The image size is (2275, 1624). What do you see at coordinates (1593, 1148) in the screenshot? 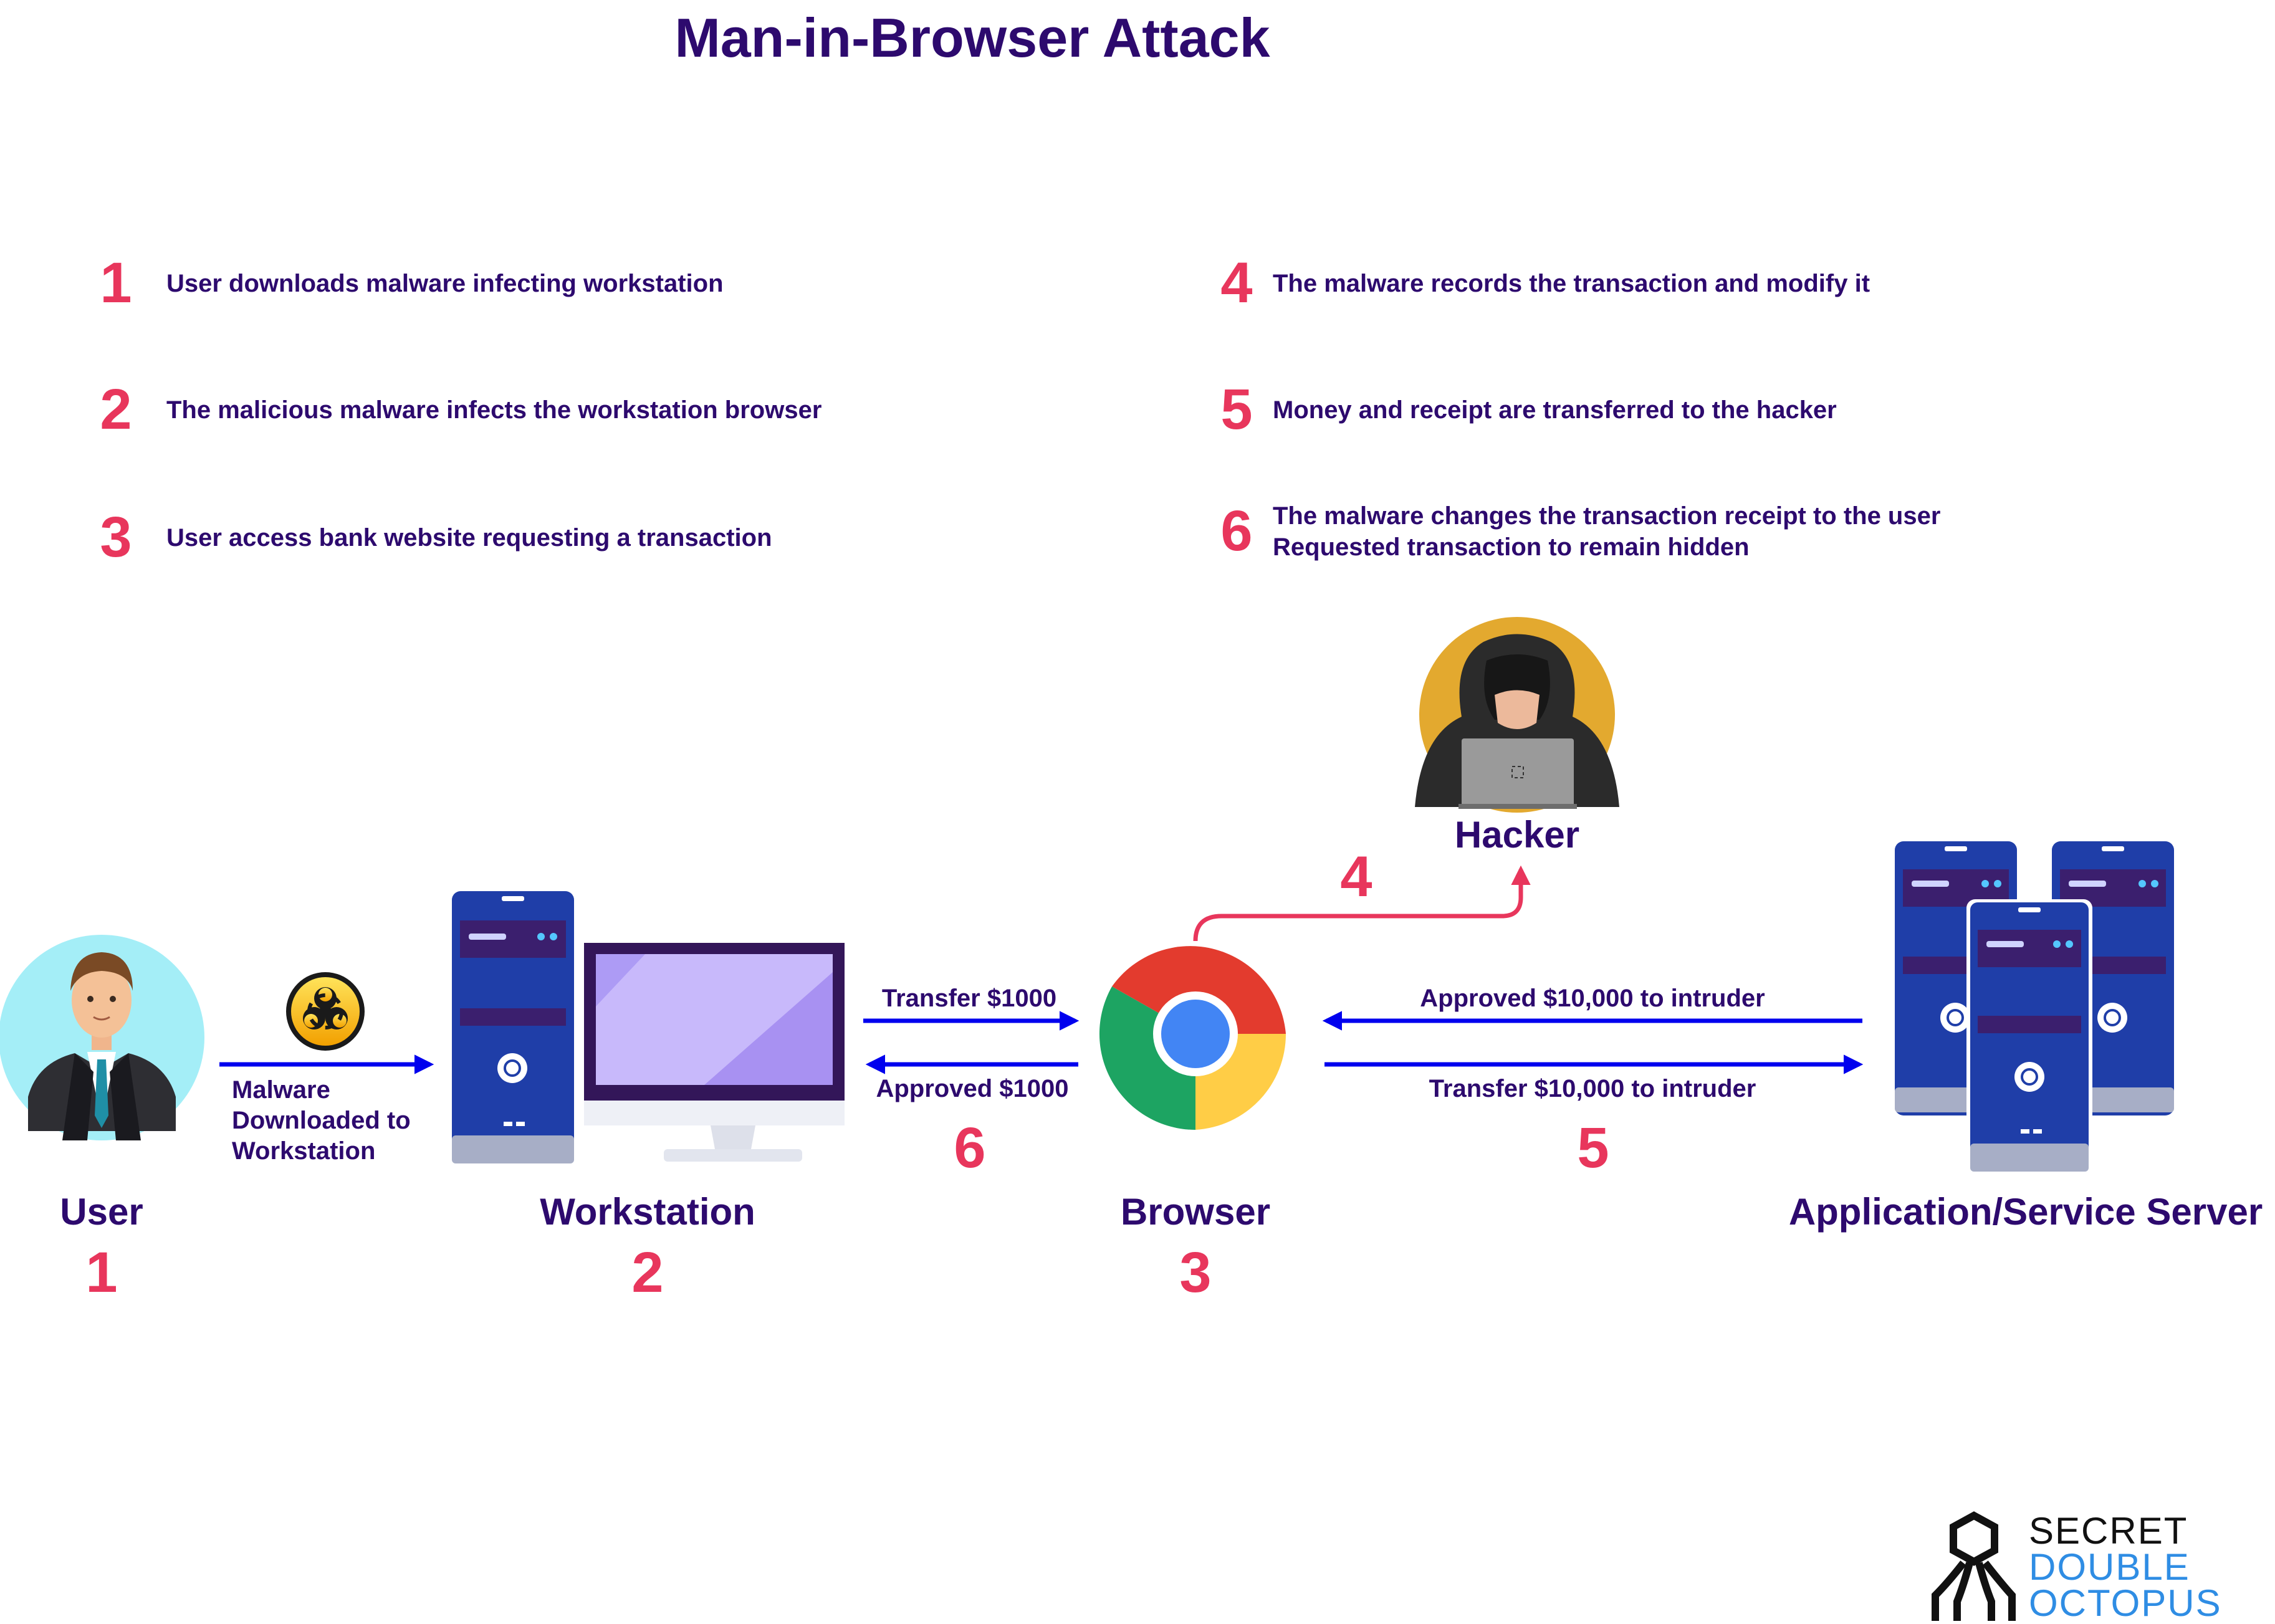
I see `edge-number-transfer-big: 5` at bounding box center [1593, 1148].